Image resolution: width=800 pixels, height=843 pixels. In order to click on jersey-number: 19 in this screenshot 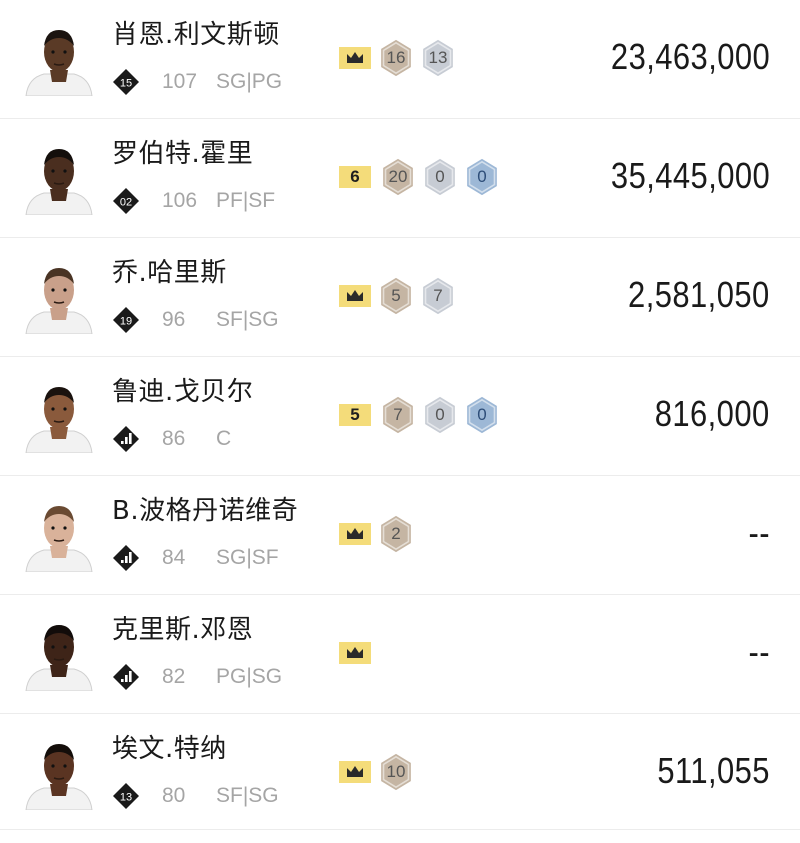, I will do `click(126, 322)`.